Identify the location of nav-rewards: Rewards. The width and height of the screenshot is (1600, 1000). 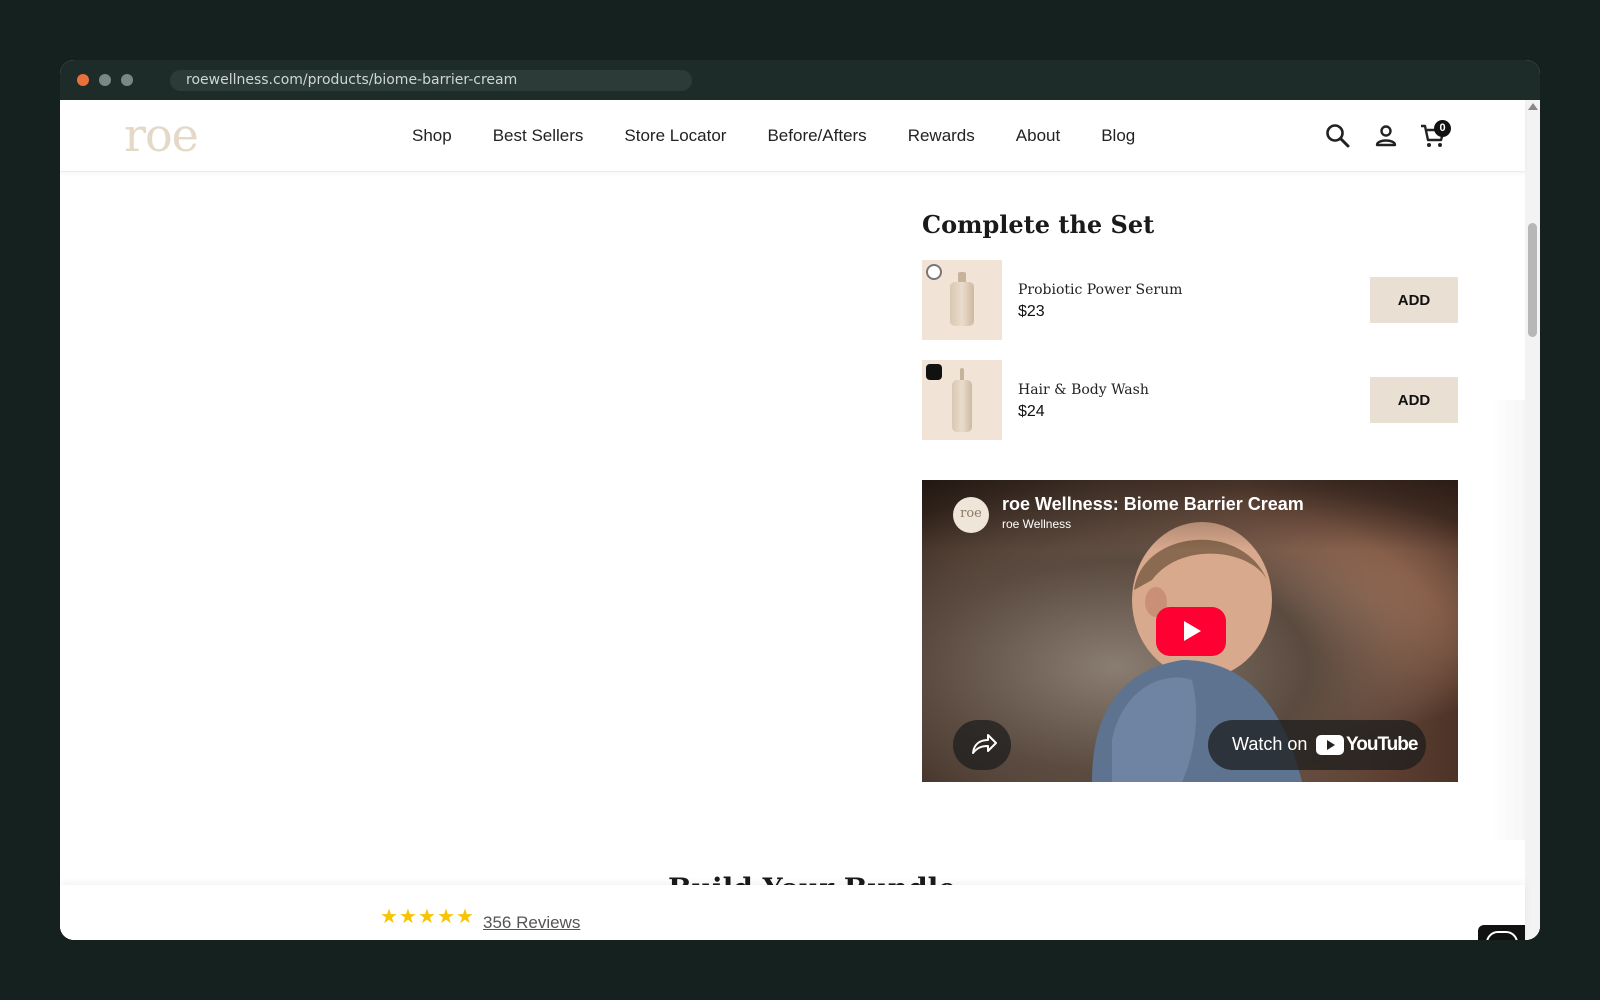
(941, 136).